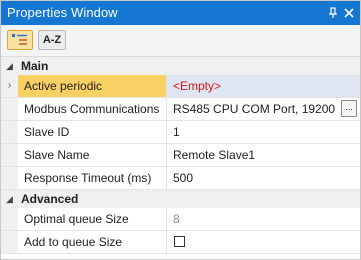  I want to click on property-row-optimal-queue-size: Optimal queue Size 8, so click(180, 219).